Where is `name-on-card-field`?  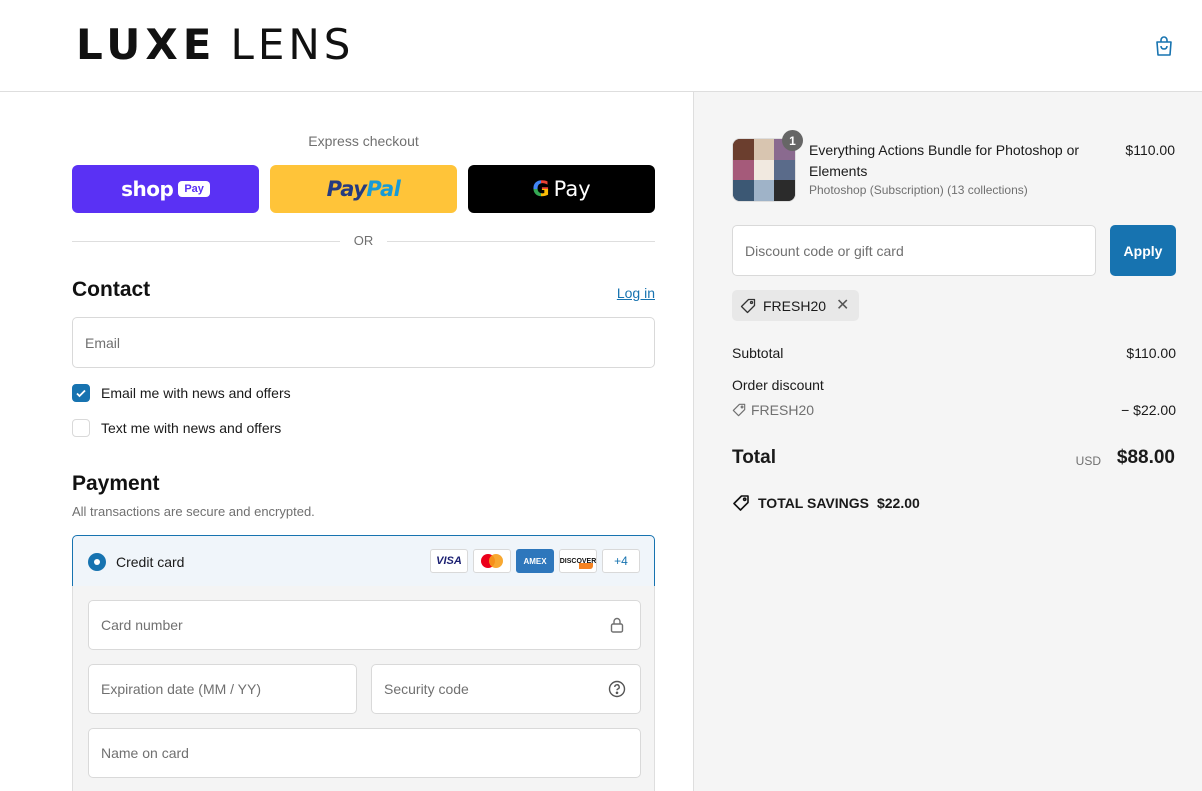 name-on-card-field is located at coordinates (364, 753).